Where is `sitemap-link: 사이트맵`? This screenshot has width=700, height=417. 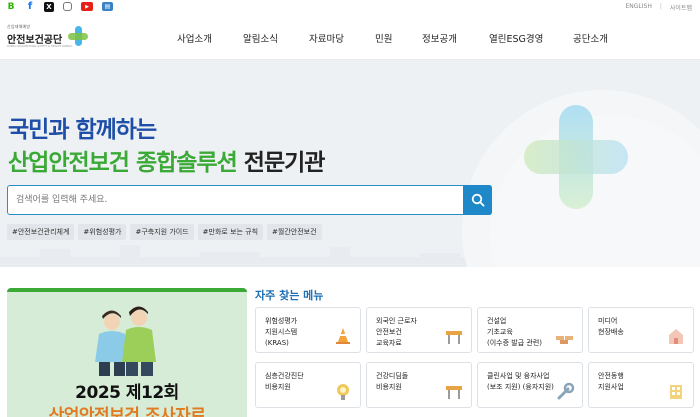
sitemap-link: 사이트맵 is located at coordinates (681, 7).